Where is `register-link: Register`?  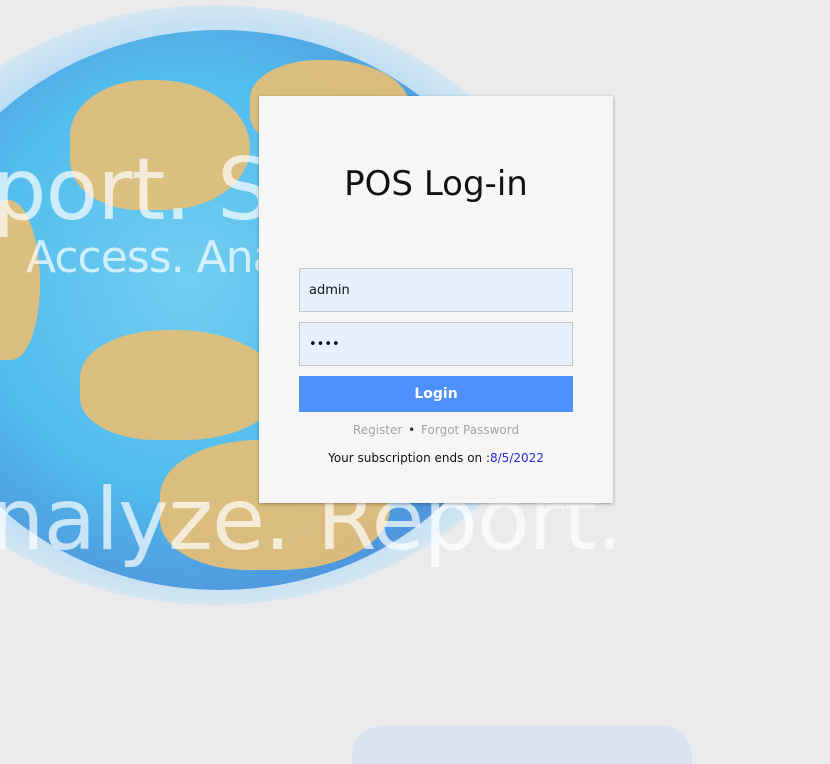 register-link: Register is located at coordinates (377, 430).